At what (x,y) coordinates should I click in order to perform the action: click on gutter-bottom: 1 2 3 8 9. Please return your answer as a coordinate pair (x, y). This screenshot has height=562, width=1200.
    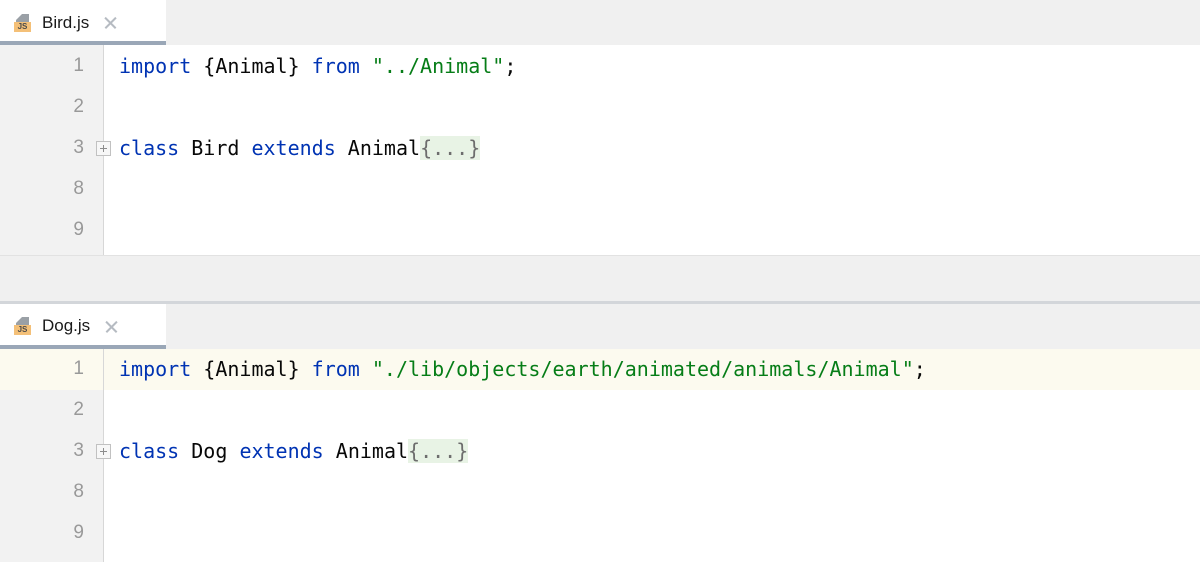
    Looking at the image, I should click on (55, 455).